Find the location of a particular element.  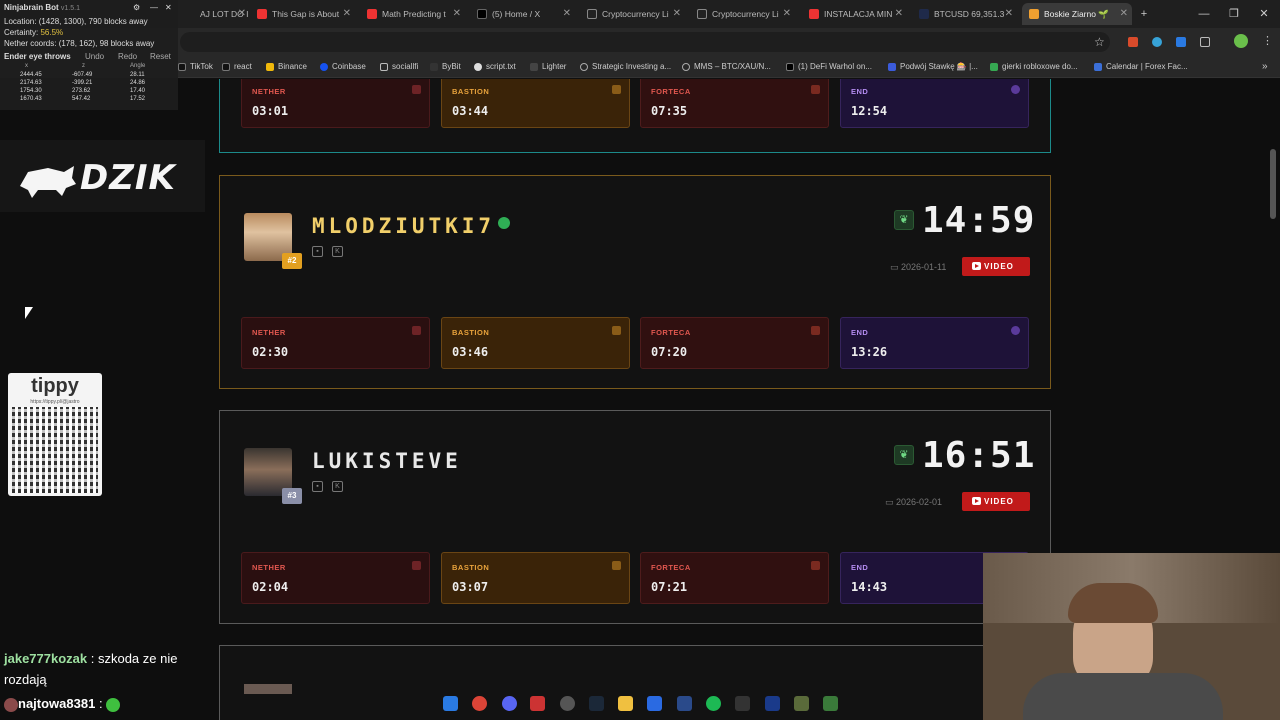

profile-avatar is located at coordinates (1241, 41).